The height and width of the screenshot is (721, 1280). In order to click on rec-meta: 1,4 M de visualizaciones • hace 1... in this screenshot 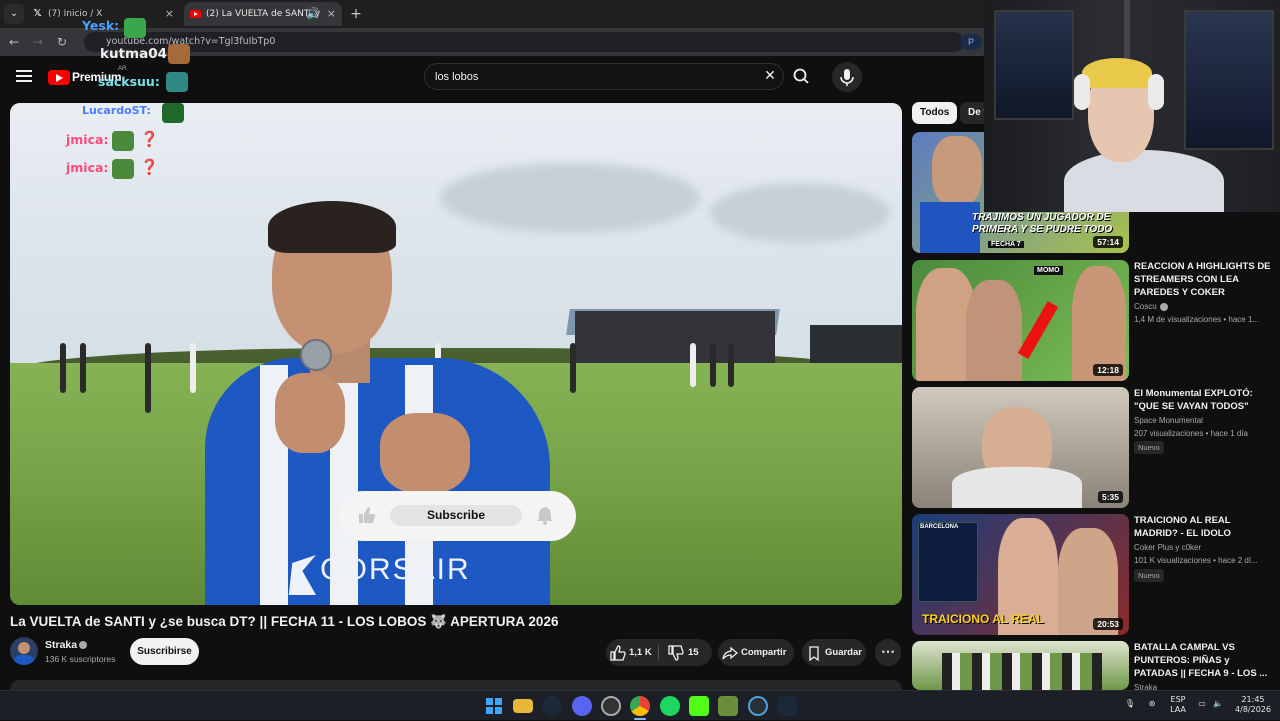, I will do `click(1197, 319)`.